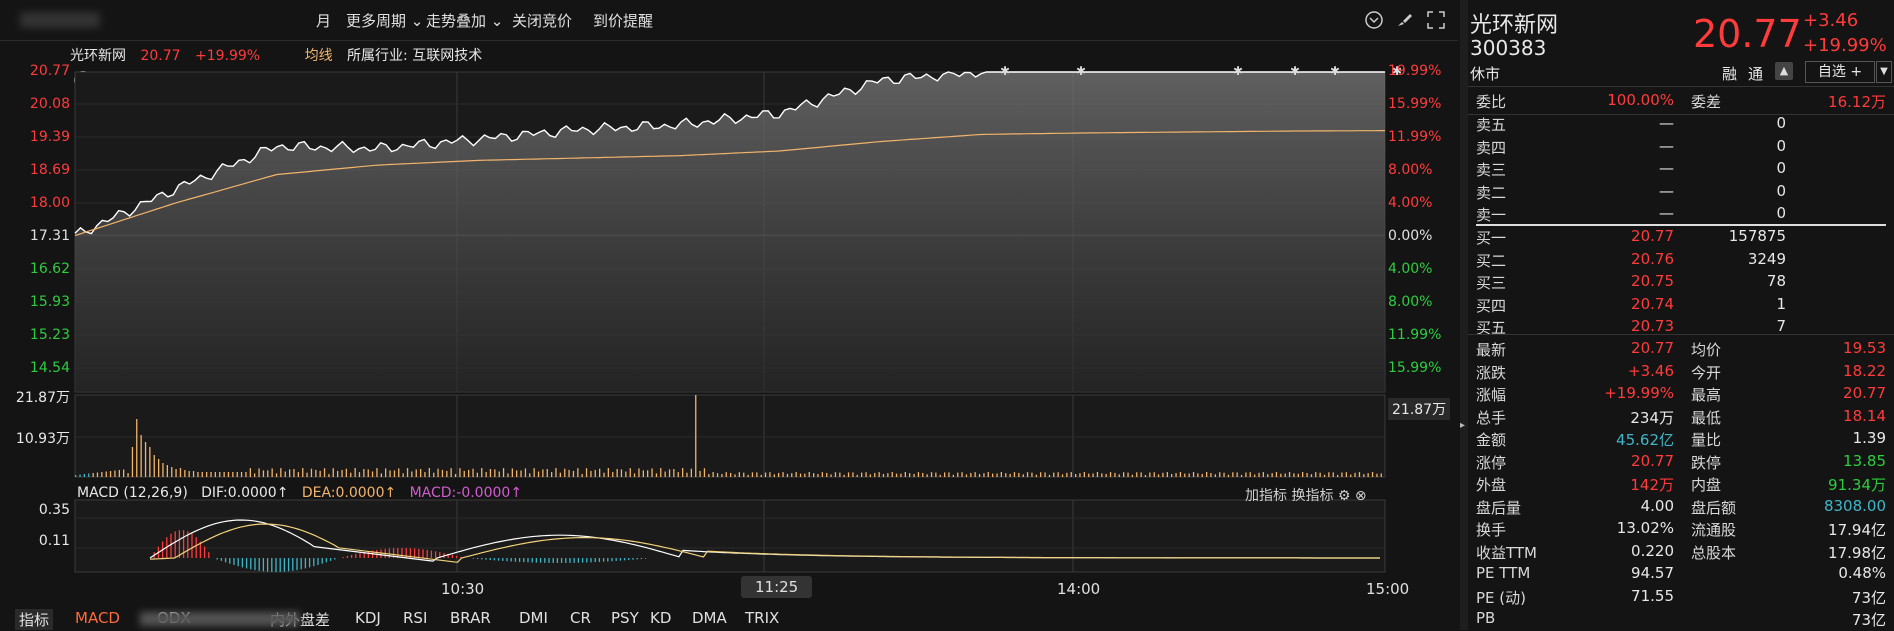 The width and height of the screenshot is (1894, 631). I want to click on gear-icon: ⚙, so click(1344, 496).